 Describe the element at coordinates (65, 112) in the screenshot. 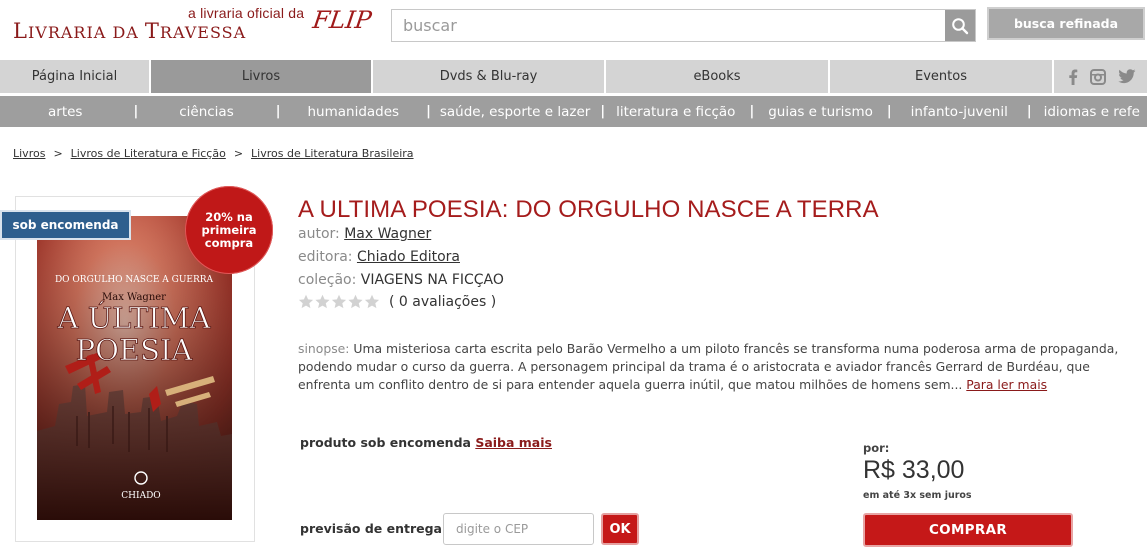

I see `category-link: artes` at that location.